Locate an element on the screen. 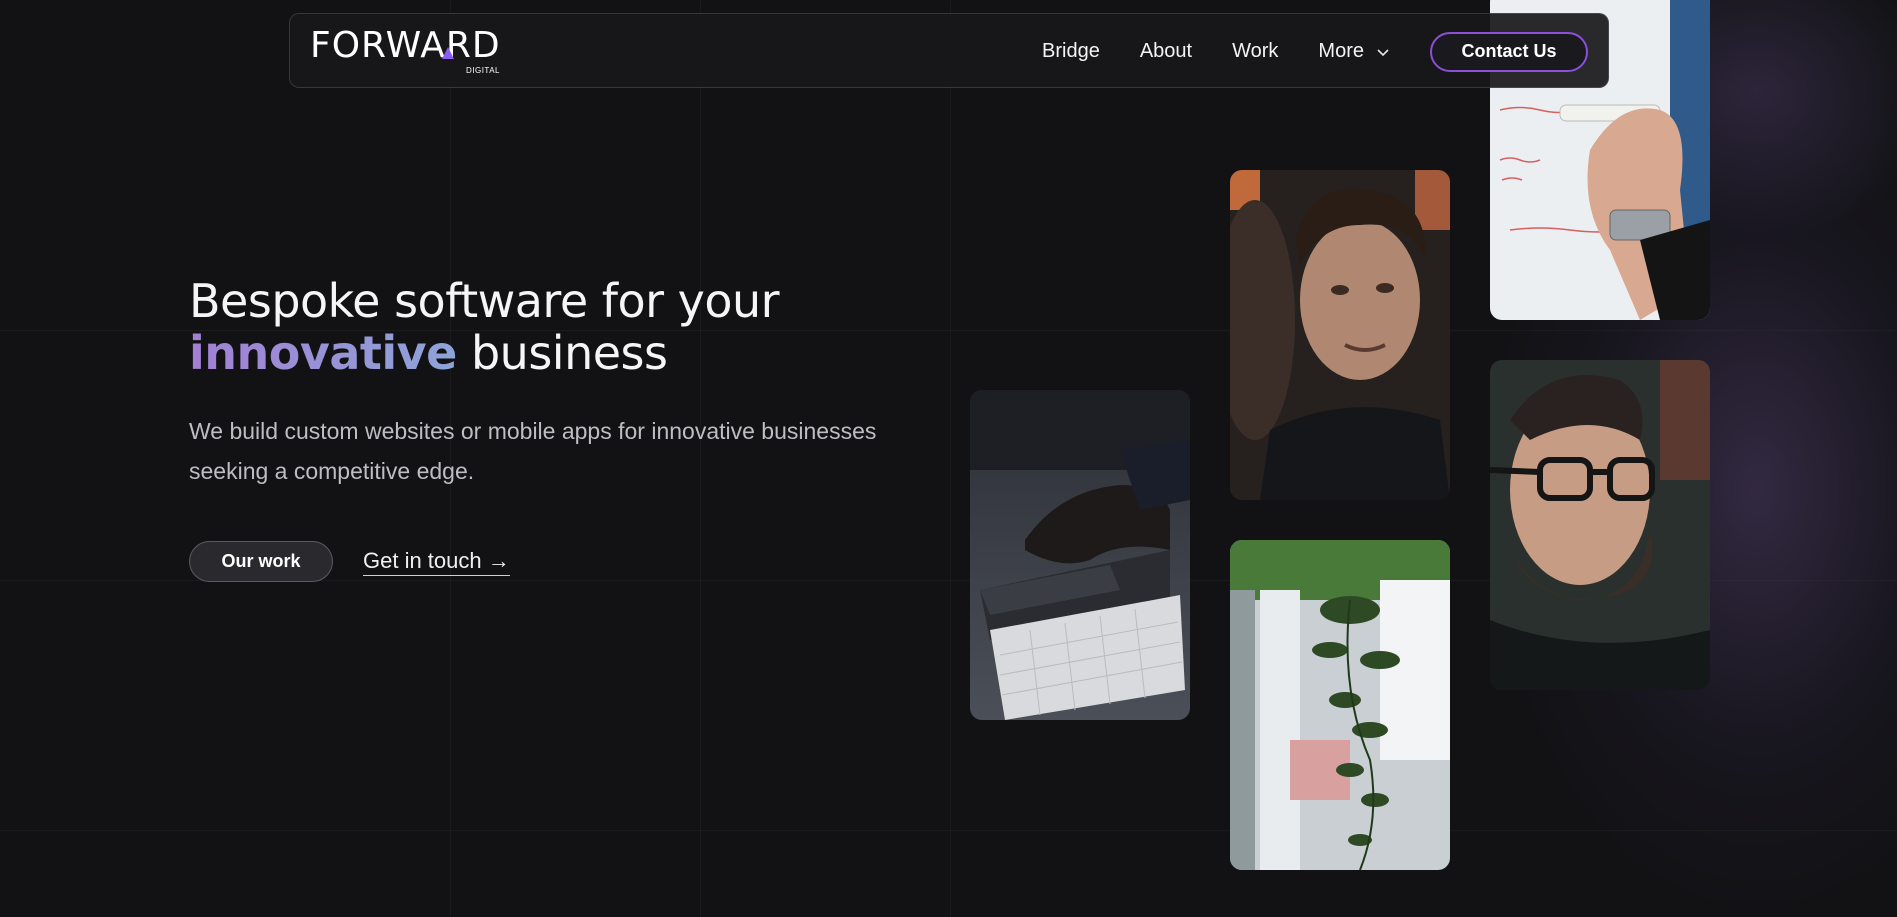 The height and width of the screenshot is (917, 1897). hanging-plant-photo is located at coordinates (1340, 705).